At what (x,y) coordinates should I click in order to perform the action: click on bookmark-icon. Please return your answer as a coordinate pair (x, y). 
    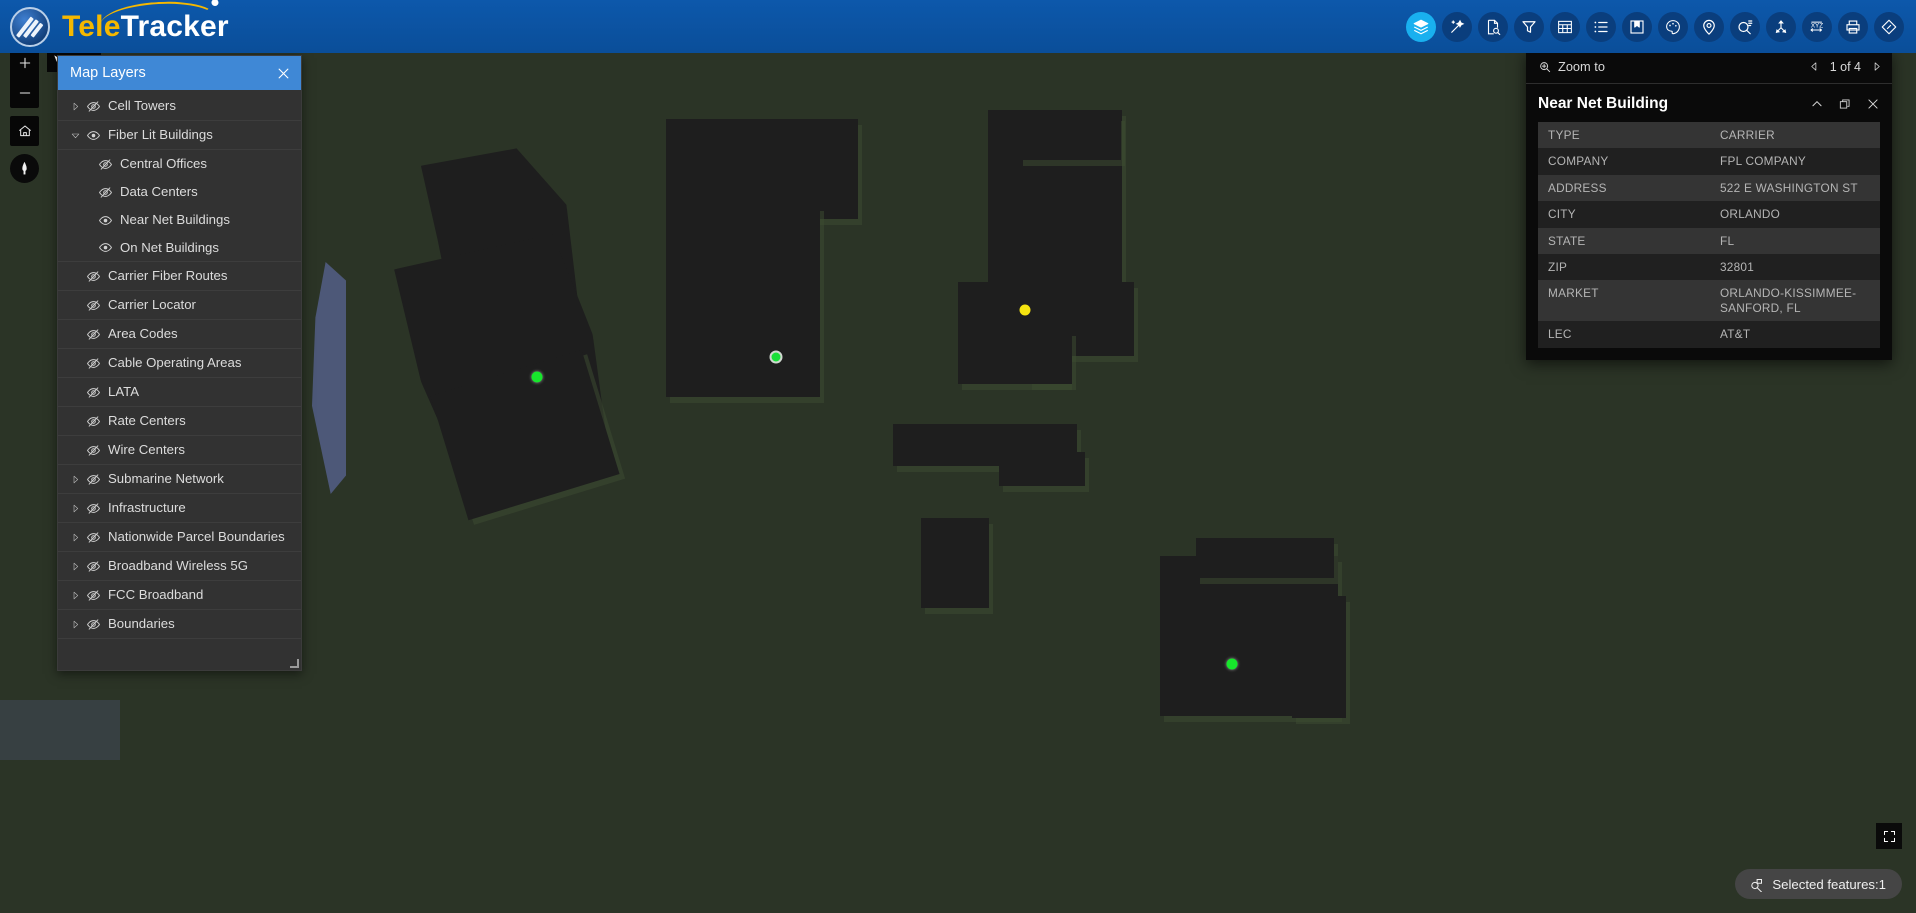
    Looking at the image, I should click on (1637, 26).